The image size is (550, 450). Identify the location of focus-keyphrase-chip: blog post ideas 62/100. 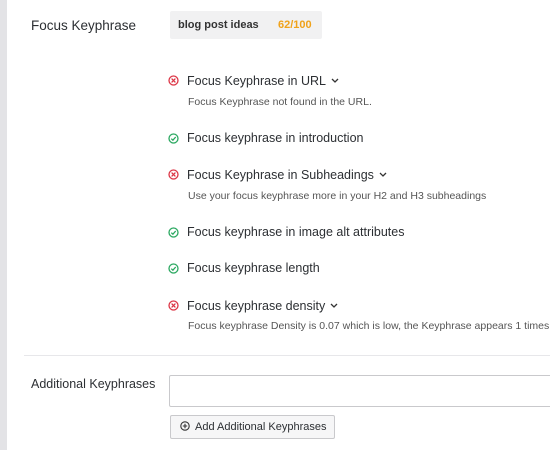
(246, 25).